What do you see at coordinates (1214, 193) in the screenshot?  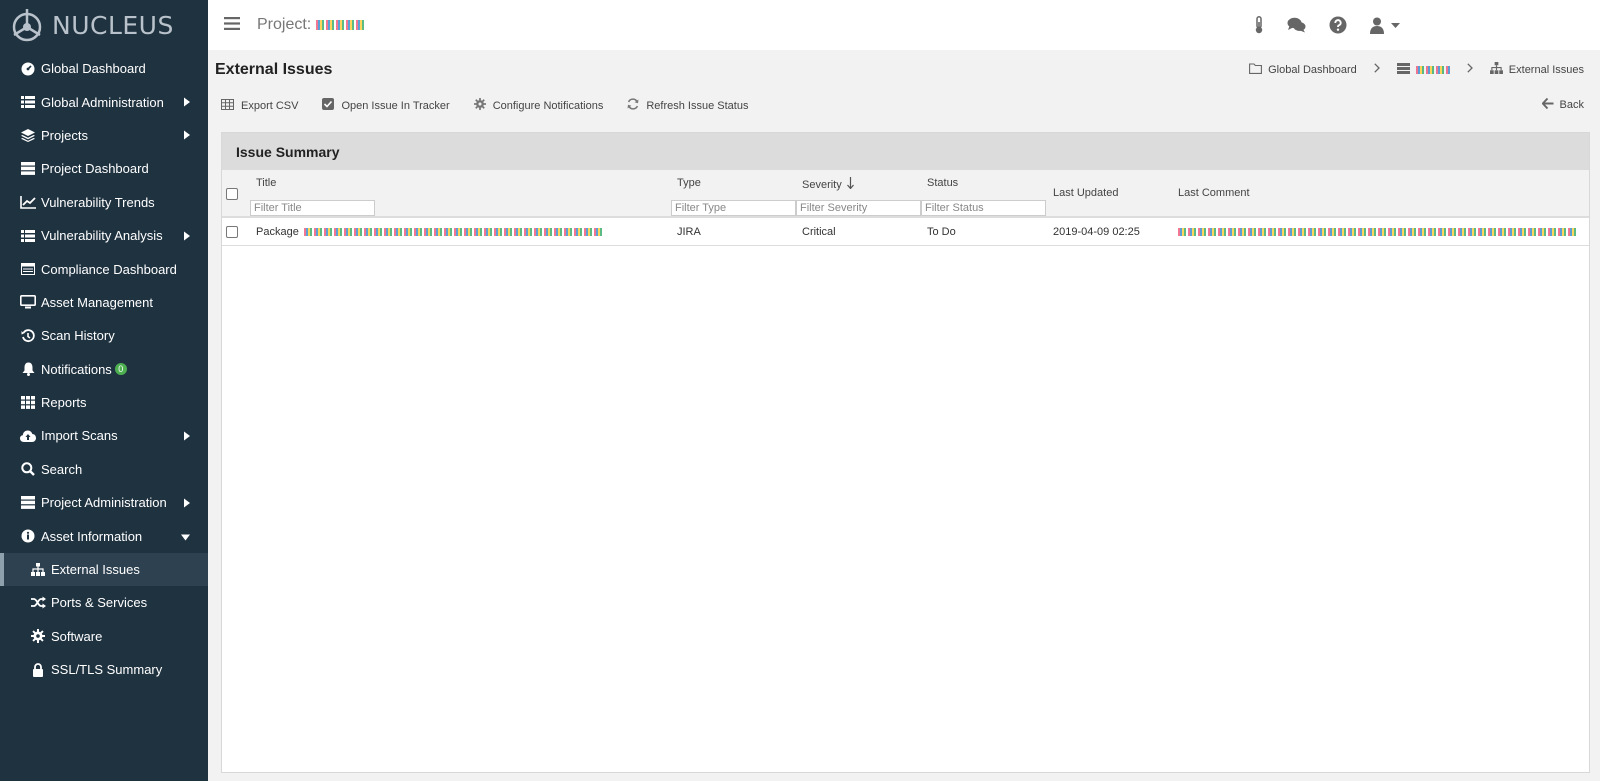 I see `column-header-last-comment: Last Comment` at bounding box center [1214, 193].